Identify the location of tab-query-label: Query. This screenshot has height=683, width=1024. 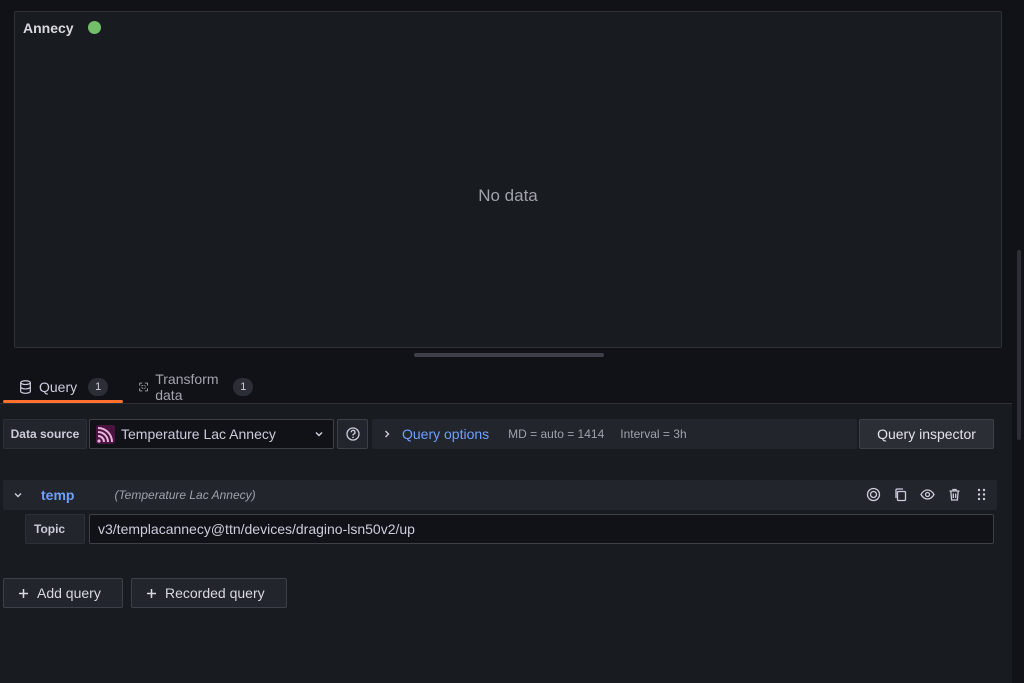
(58, 386).